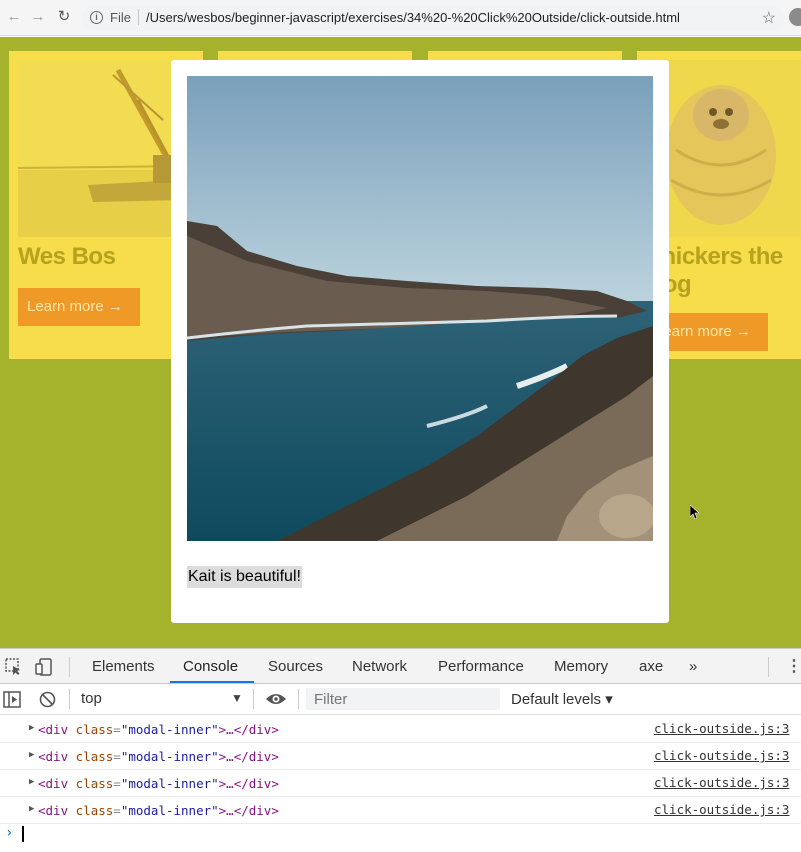 The width and height of the screenshot is (801, 852). I want to click on tab-elements: Elements, so click(123, 666).